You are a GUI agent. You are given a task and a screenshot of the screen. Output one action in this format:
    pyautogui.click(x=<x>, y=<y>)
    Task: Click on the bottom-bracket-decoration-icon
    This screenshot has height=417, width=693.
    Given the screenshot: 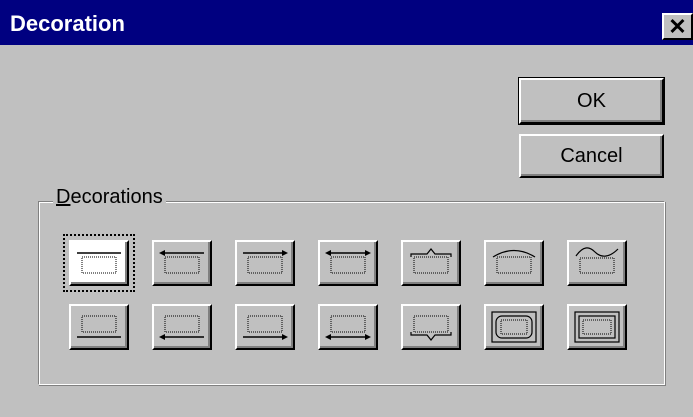 What is the action you would take?
    pyautogui.click(x=431, y=328)
    